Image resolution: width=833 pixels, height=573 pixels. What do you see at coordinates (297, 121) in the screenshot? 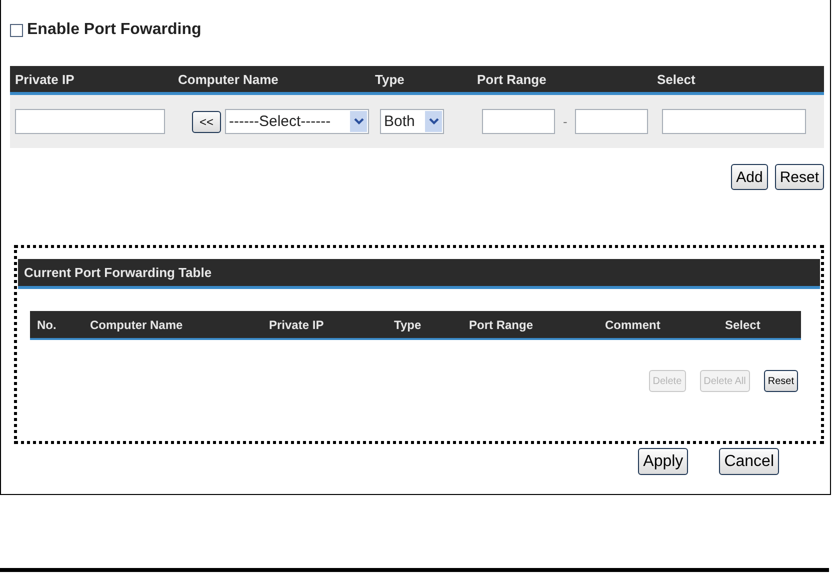
I see `computer-name-dropdown: ------Select------` at bounding box center [297, 121].